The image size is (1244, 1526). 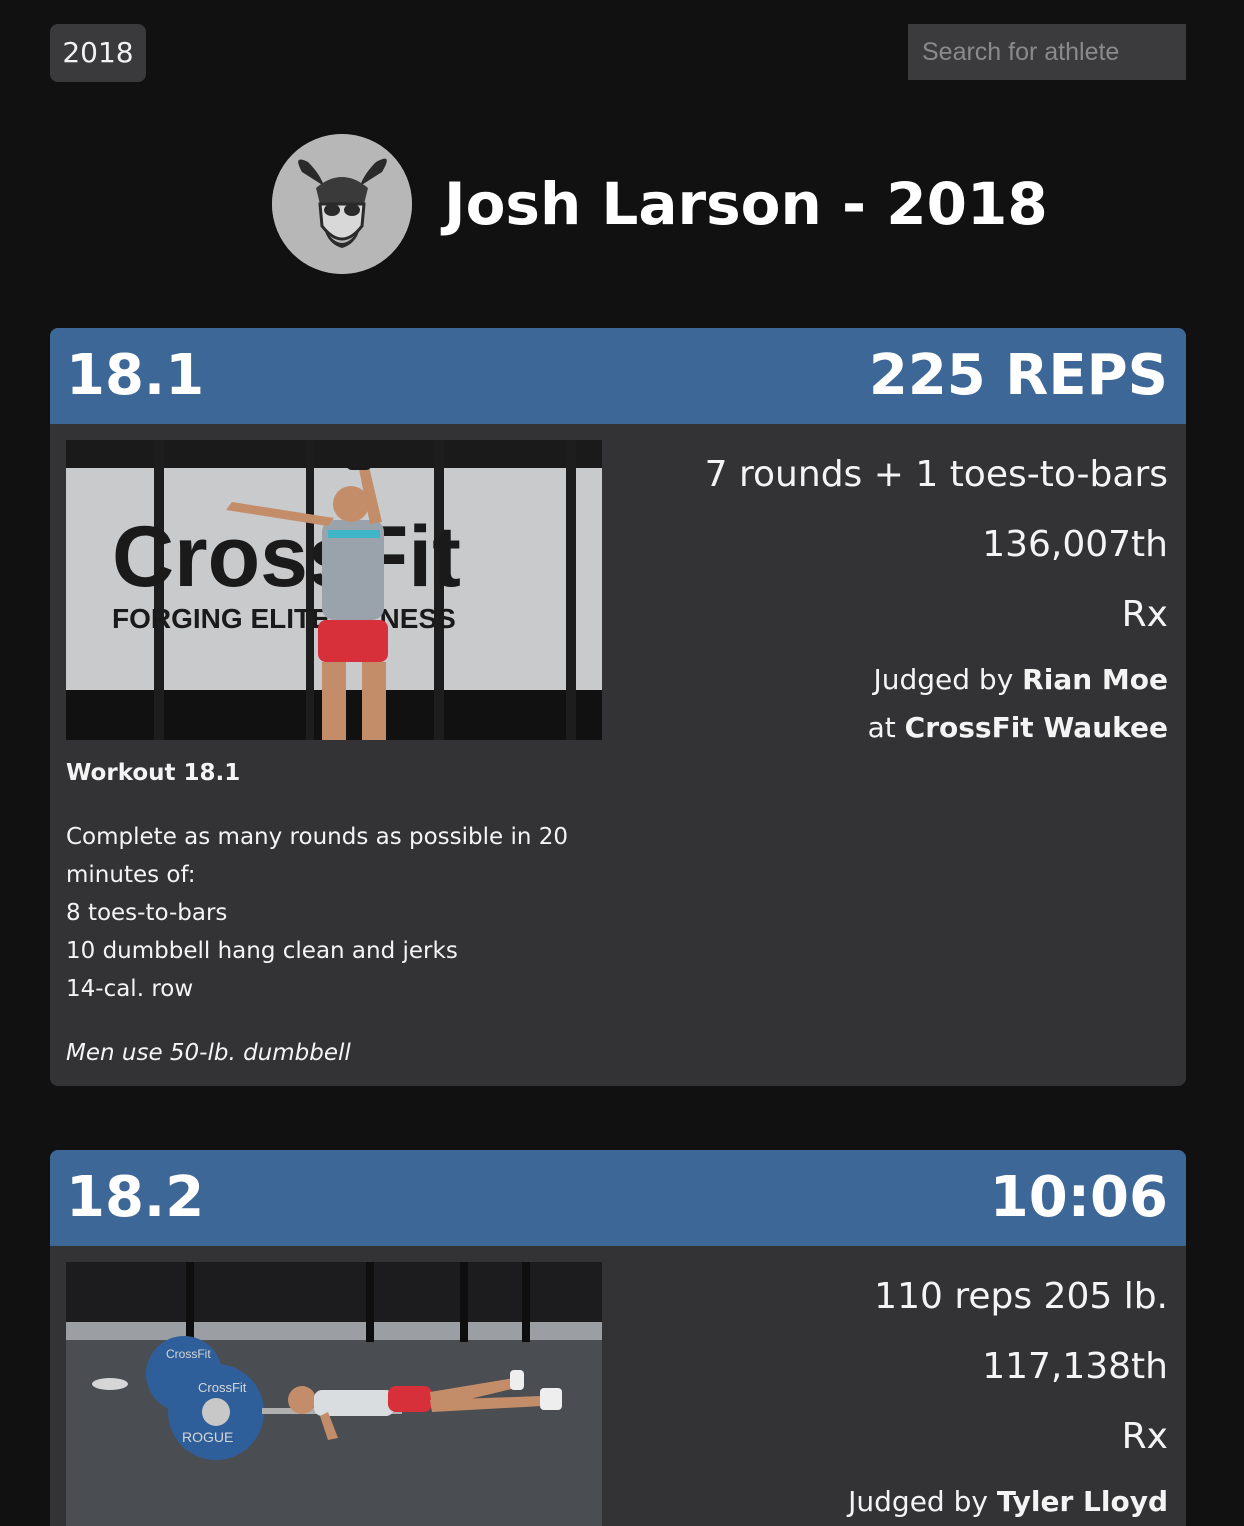 I want to click on athlete-title: Josh Larson - 2018, so click(x=746, y=204).